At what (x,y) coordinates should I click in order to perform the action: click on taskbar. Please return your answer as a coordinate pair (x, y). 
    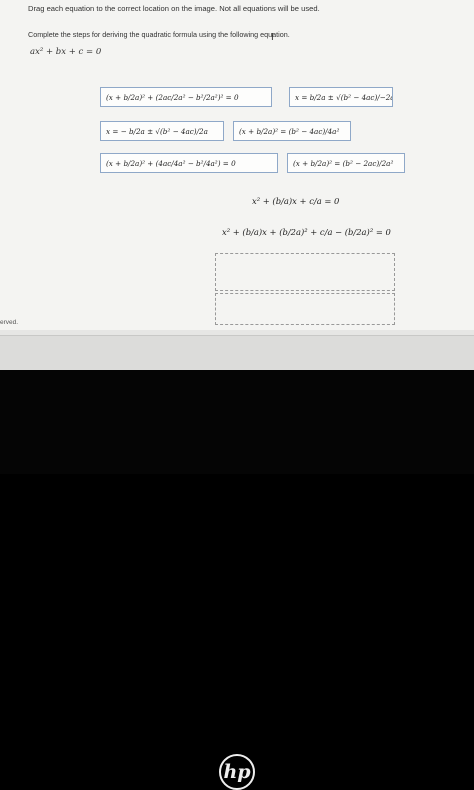
    Looking at the image, I should click on (237, 352).